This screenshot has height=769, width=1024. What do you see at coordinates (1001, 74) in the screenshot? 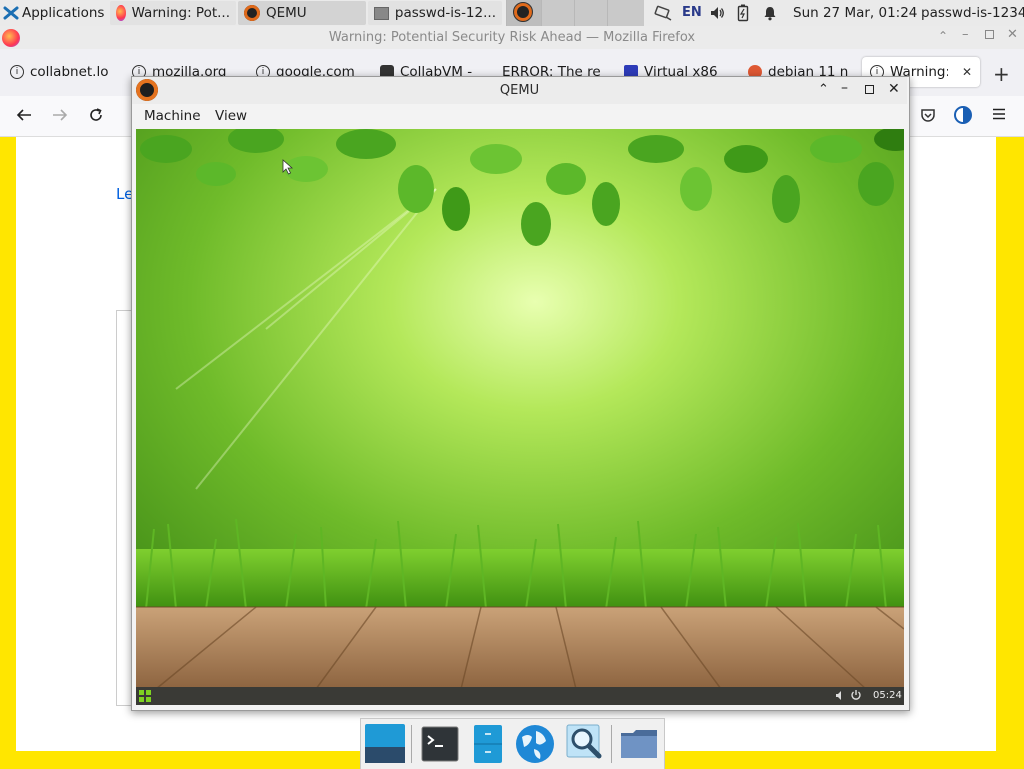
I see `new-tab-button: +` at bounding box center [1001, 74].